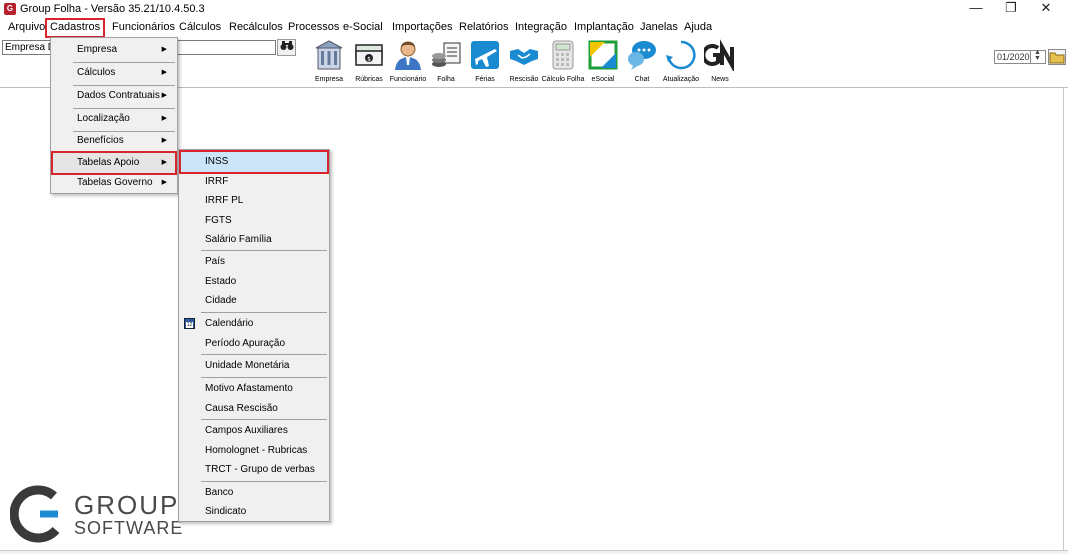 This screenshot has width=1068, height=554. I want to click on menu-item-tabelas-governo: Tabelas Governo ▶, so click(114, 183).